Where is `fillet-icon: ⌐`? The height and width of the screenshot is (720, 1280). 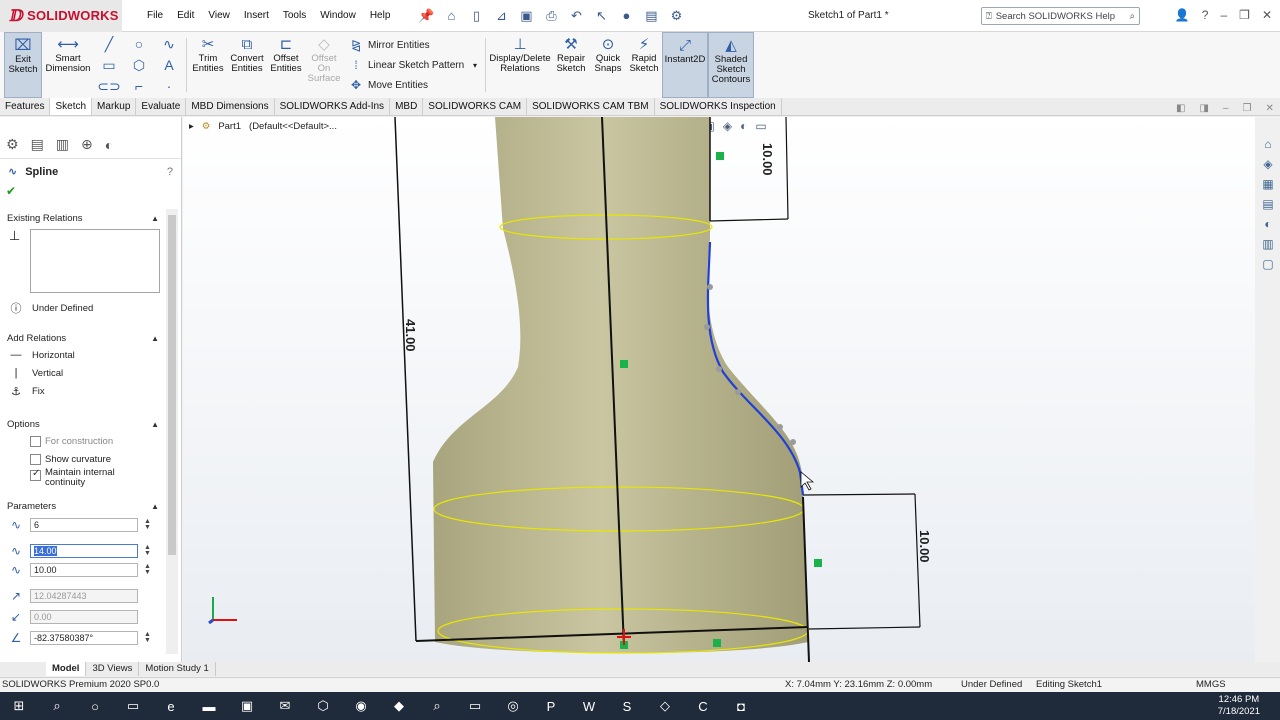
fillet-icon: ⌐ is located at coordinates (139, 86).